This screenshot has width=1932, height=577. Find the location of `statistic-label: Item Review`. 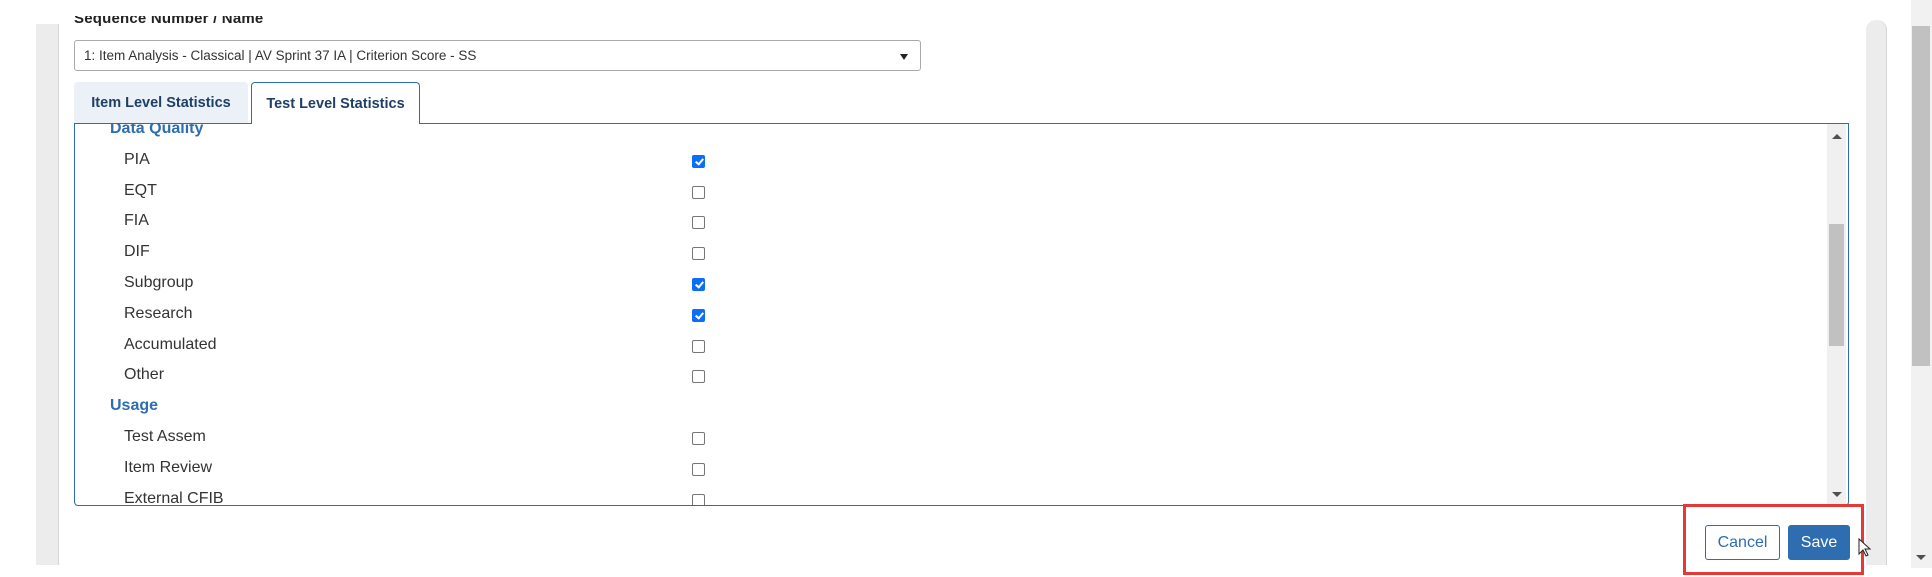

statistic-label: Item Review is located at coordinates (168, 467).